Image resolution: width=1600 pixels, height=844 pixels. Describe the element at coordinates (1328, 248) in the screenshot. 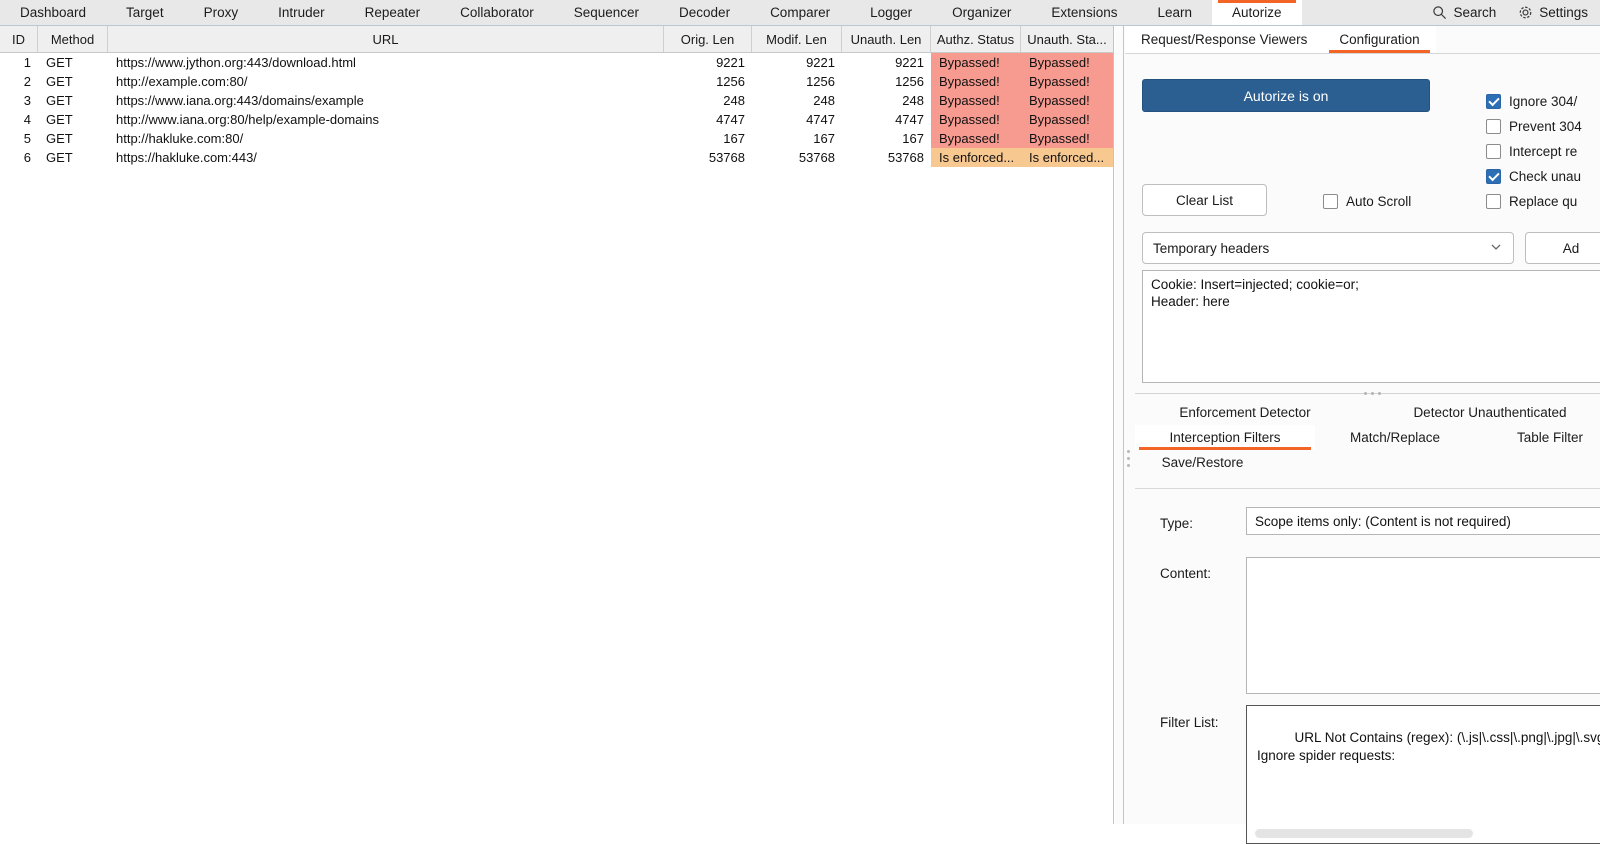

I see `headers-type-select: Temporary headers` at that location.